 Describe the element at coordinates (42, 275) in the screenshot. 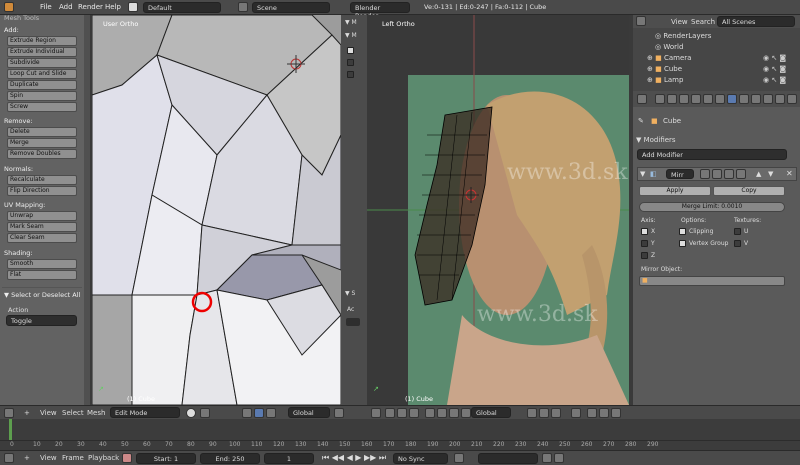

I see `flat-button: Flat` at that location.